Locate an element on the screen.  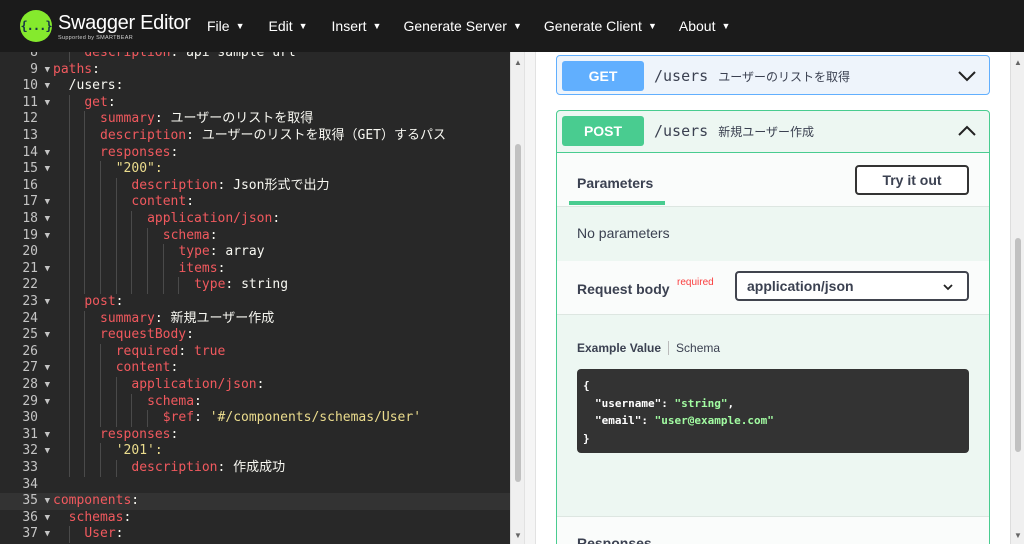
editor-line: 25 ▼ requestBody: is located at coordinates (255, 335).